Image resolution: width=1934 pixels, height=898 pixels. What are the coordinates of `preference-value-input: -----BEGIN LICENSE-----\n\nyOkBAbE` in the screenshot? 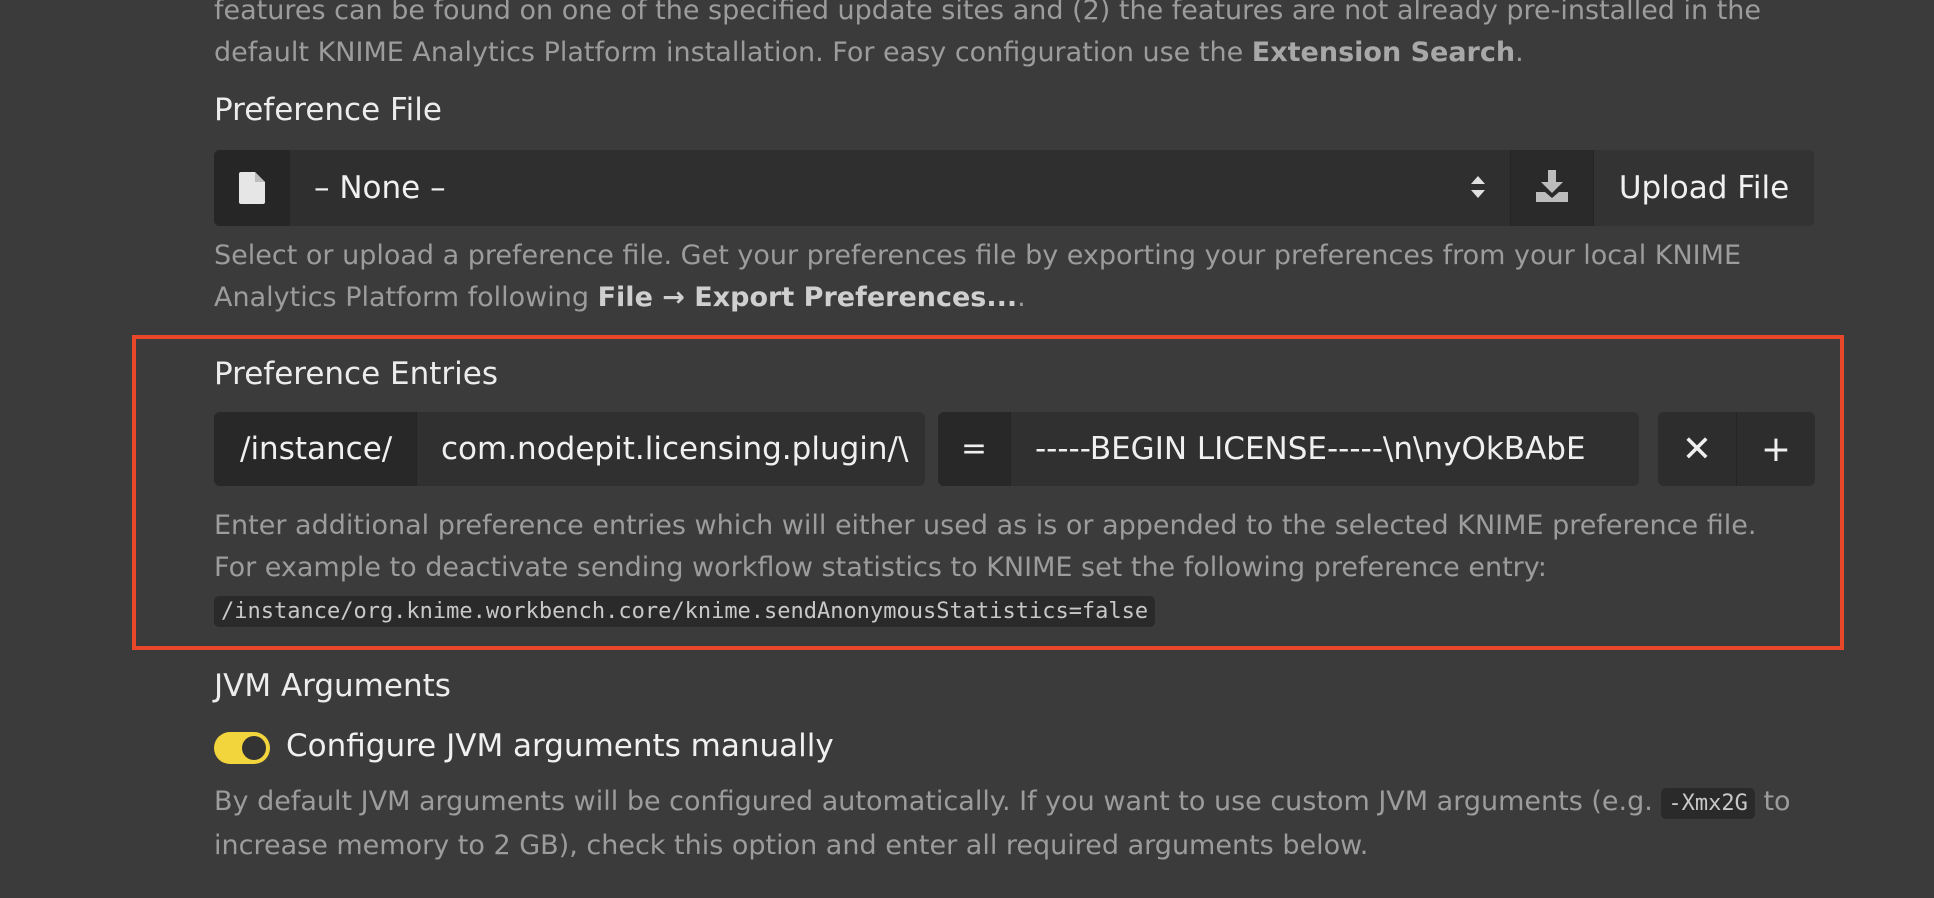 It's located at (1324, 449).